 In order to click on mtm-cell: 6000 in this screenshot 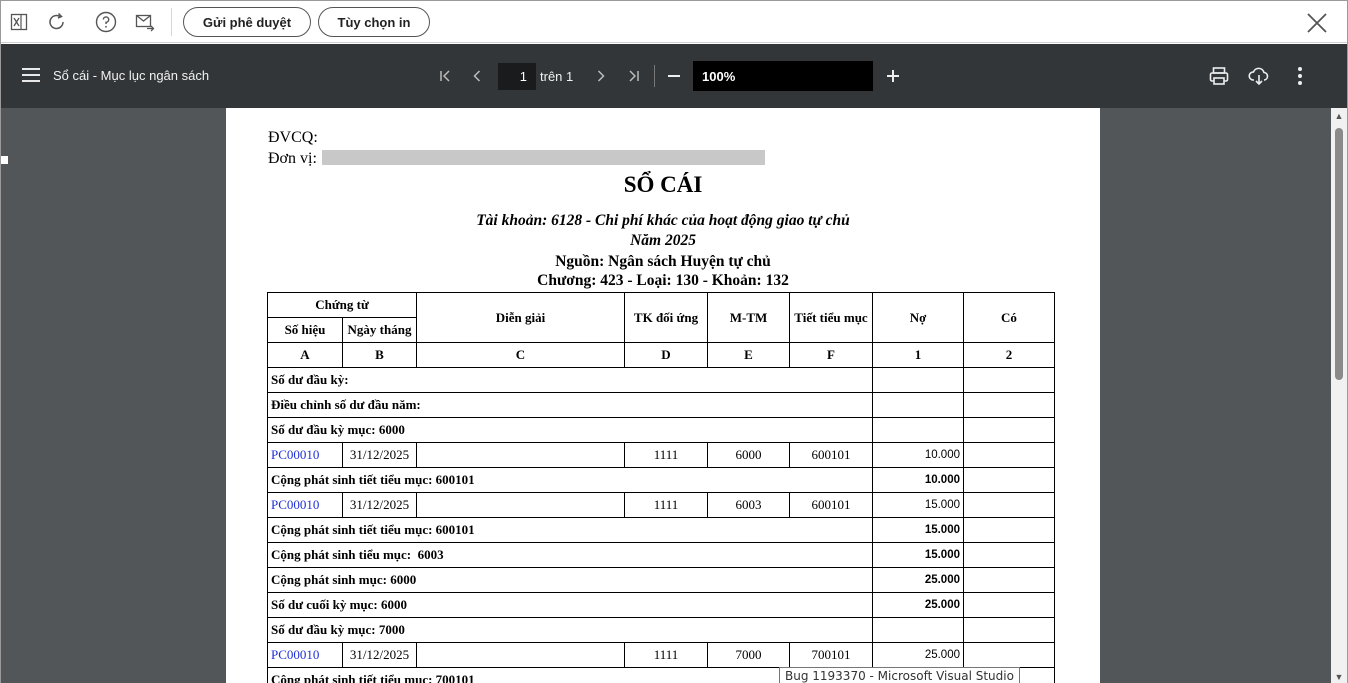, I will do `click(748, 455)`.